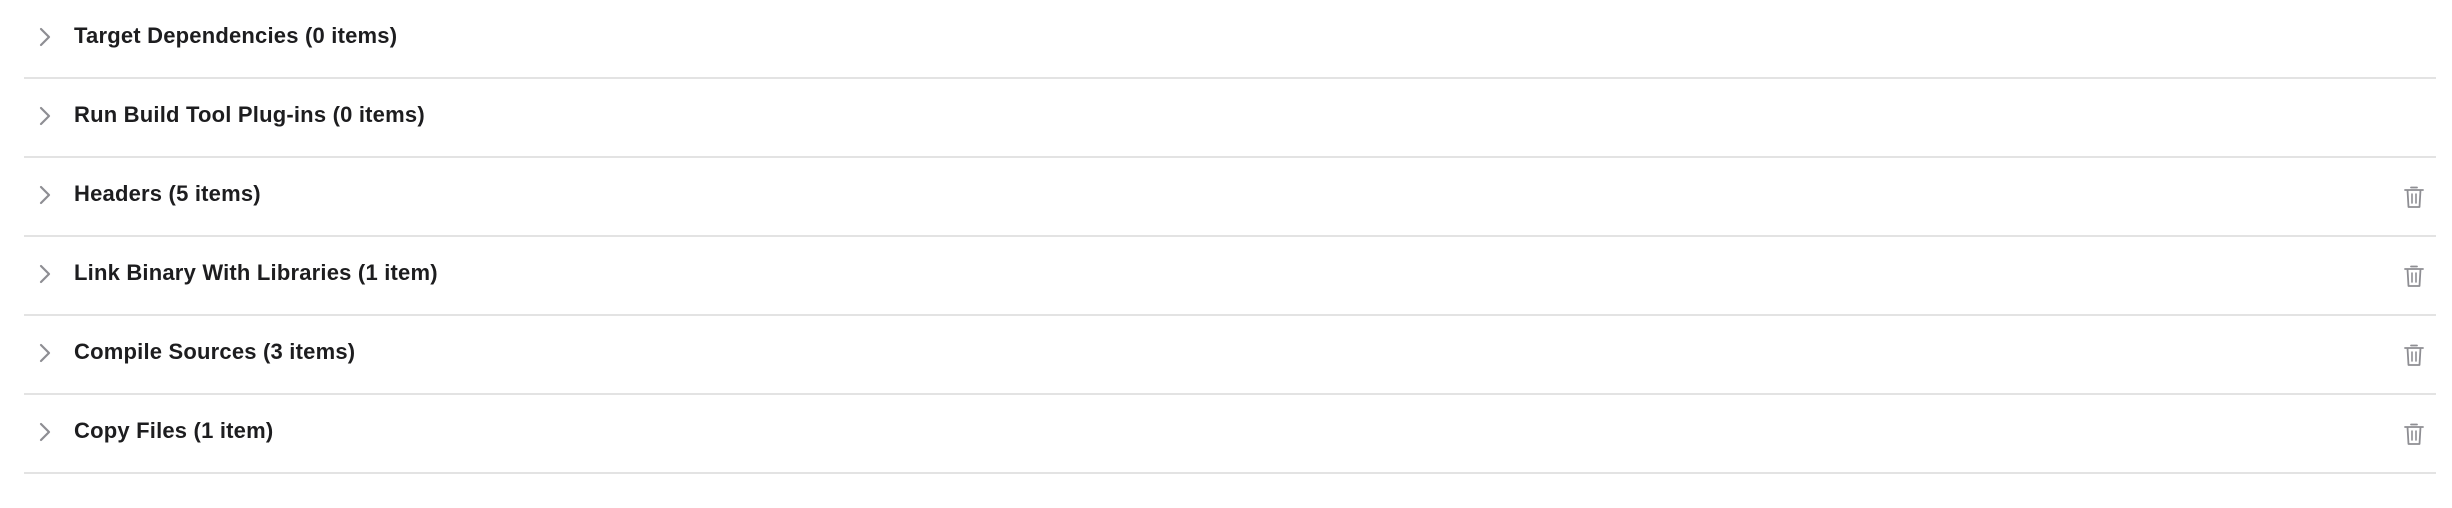  What do you see at coordinates (215, 351) in the screenshot?
I see `build-phase-title: Compile Sources (3 items)` at bounding box center [215, 351].